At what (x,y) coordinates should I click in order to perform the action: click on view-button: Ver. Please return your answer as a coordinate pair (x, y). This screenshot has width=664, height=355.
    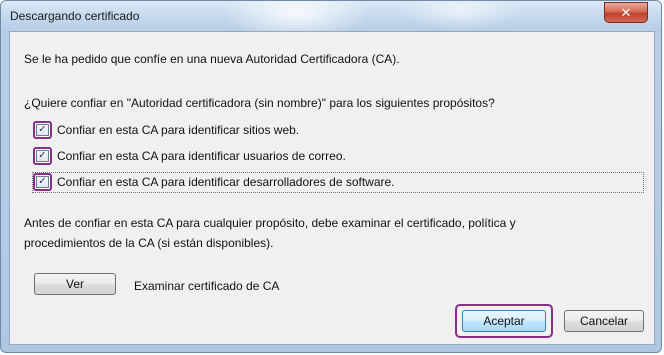
    Looking at the image, I should click on (75, 284).